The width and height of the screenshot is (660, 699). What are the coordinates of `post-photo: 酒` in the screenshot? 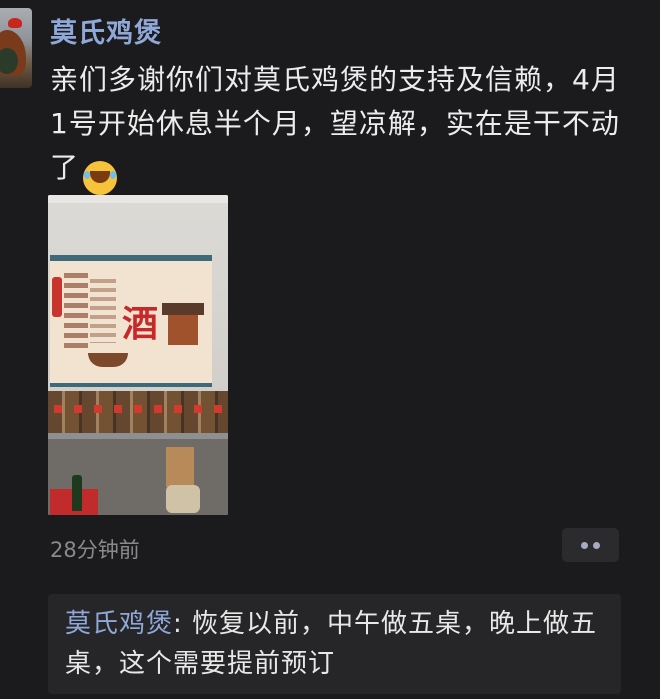 It's located at (138, 355).